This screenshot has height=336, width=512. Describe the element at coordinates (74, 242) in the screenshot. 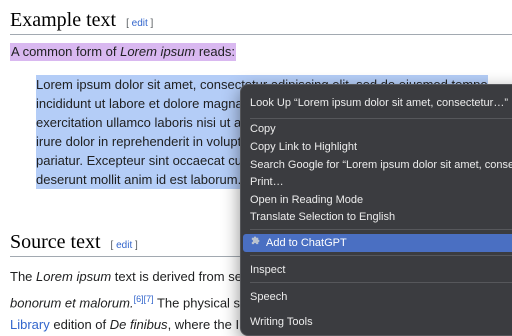

I see `section-heading-source-text: Source text[ edit ]` at that location.